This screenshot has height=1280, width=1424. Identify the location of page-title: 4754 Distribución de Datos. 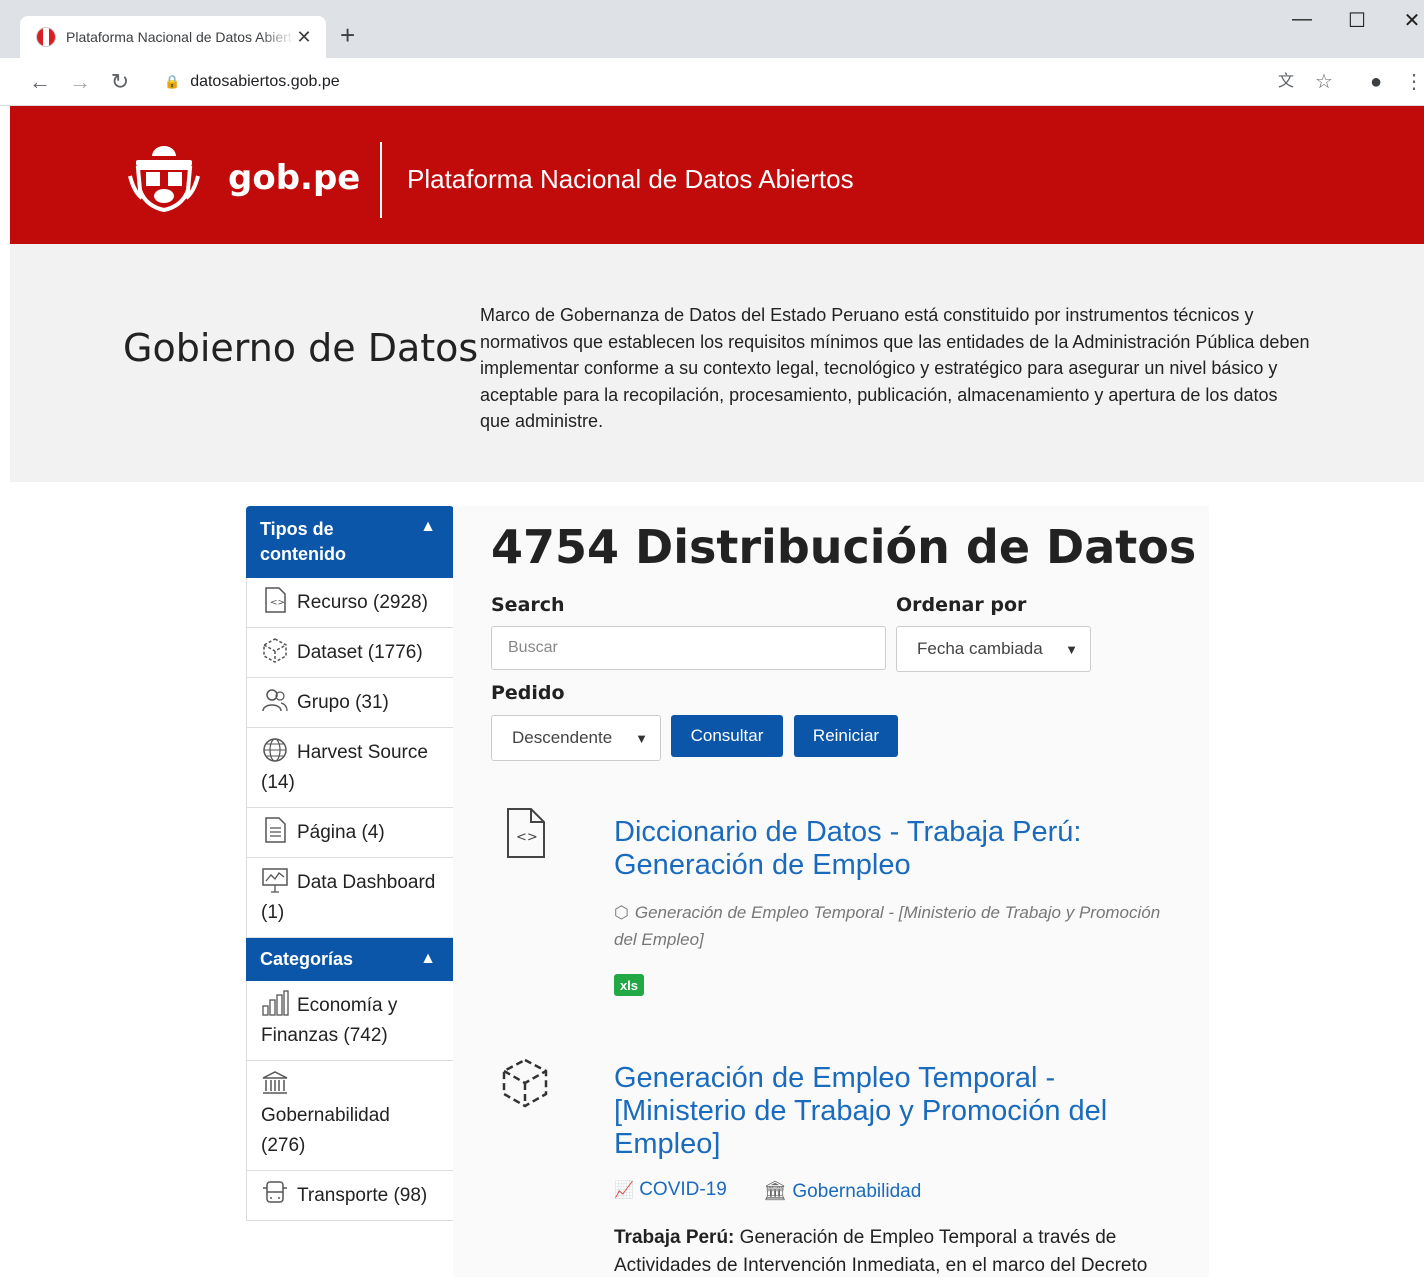
(844, 547).